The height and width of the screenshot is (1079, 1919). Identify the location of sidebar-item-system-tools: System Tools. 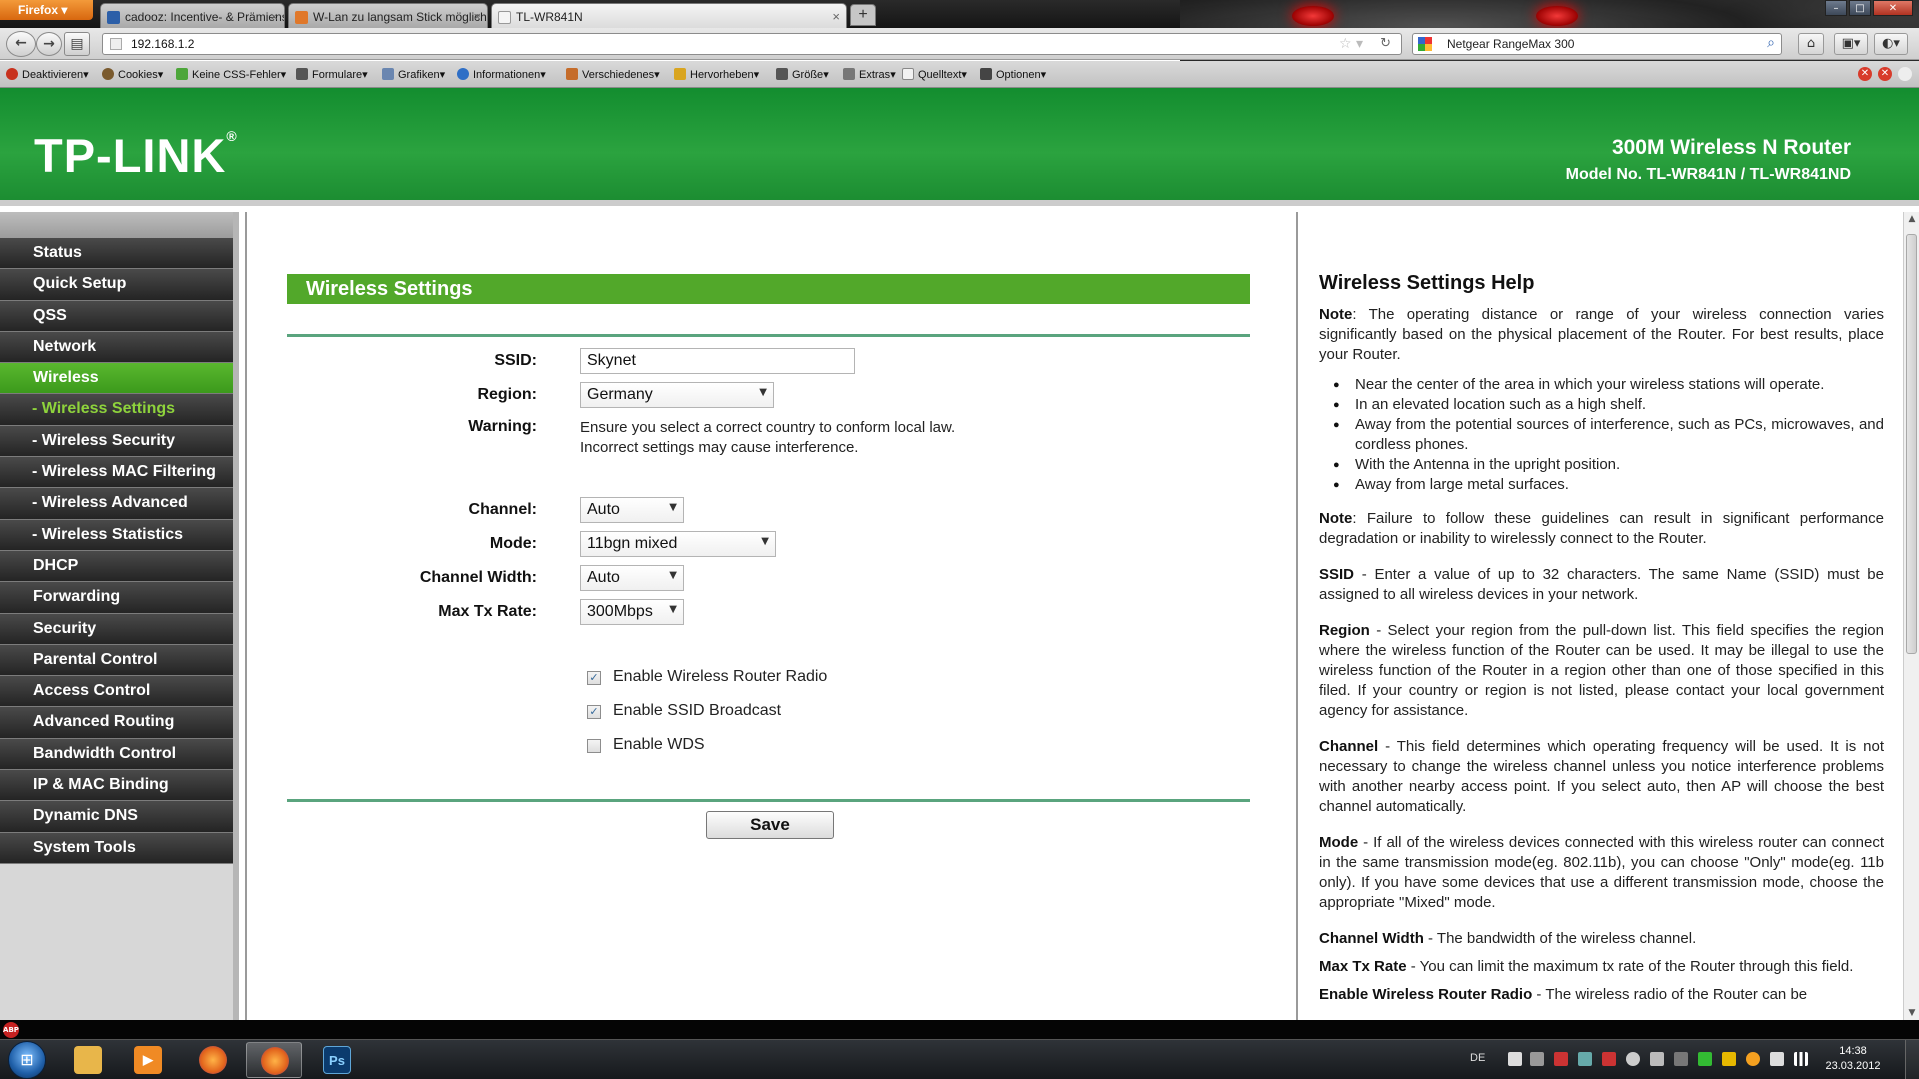
(116, 848).